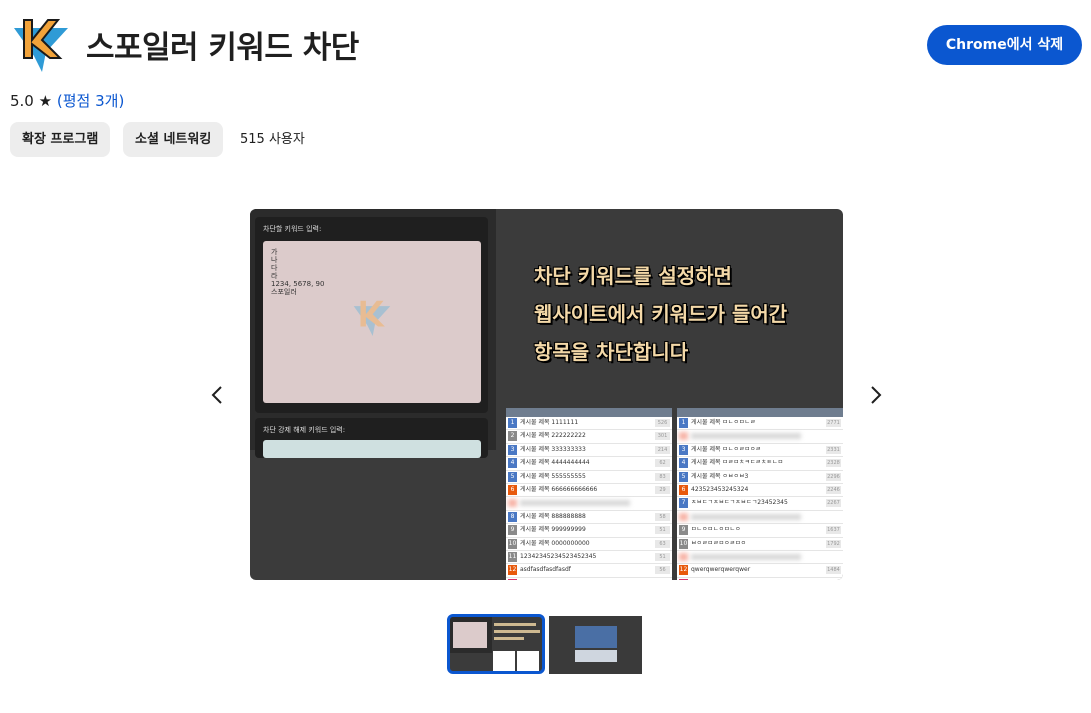  What do you see at coordinates (274, 268) in the screenshot?
I see `textarea-line: 다` at bounding box center [274, 268].